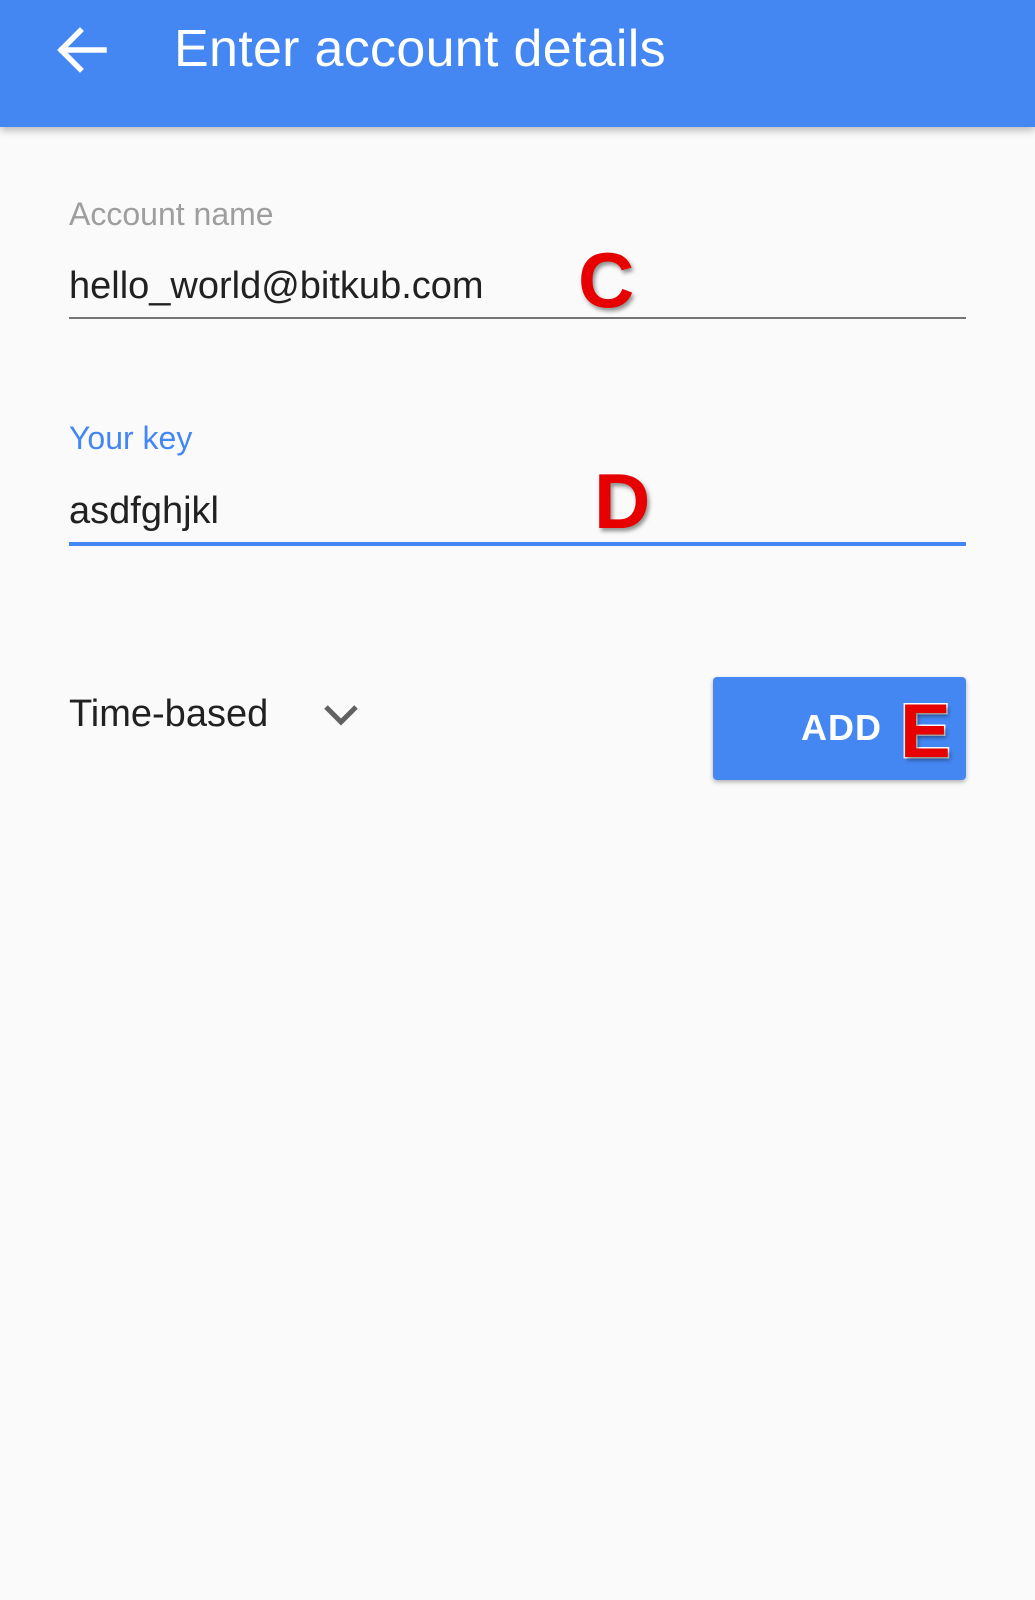 Image resolution: width=1035 pixels, height=1600 pixels. I want to click on arrow-back-icon, so click(82, 50).